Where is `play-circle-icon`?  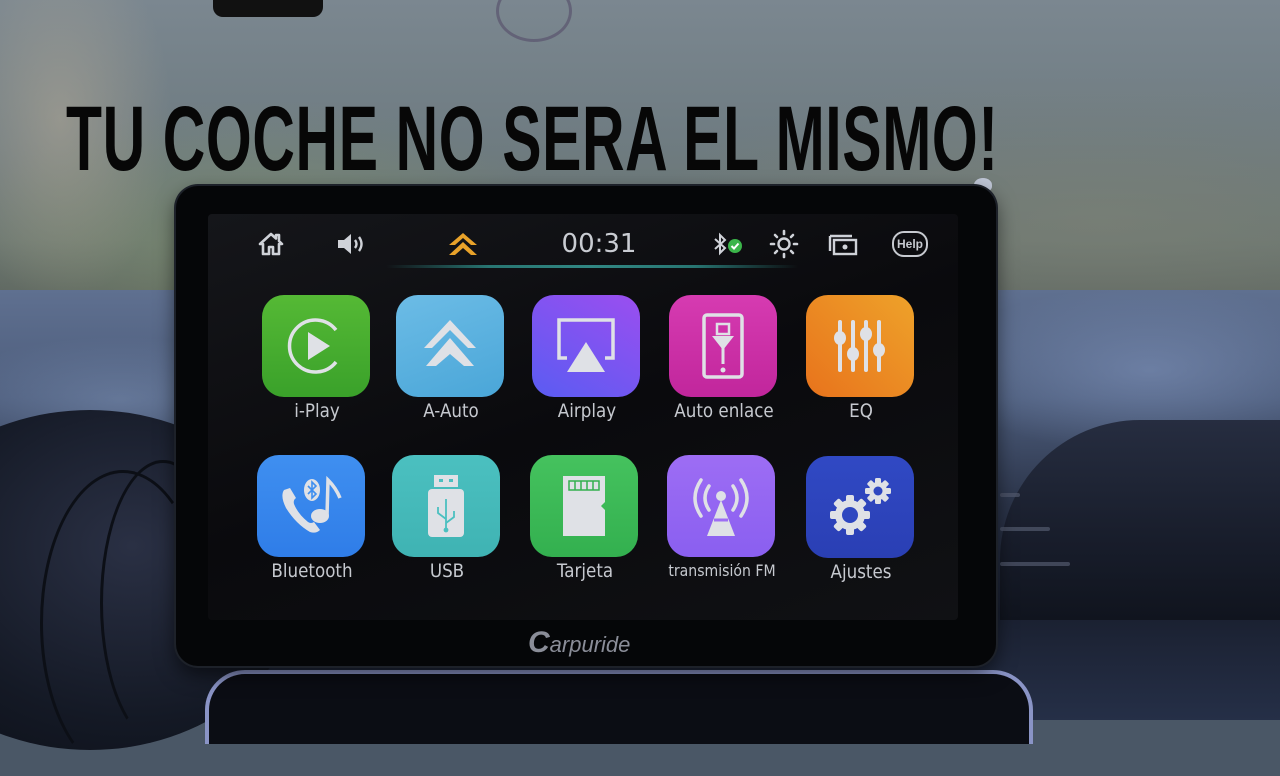 play-circle-icon is located at coordinates (312, 346).